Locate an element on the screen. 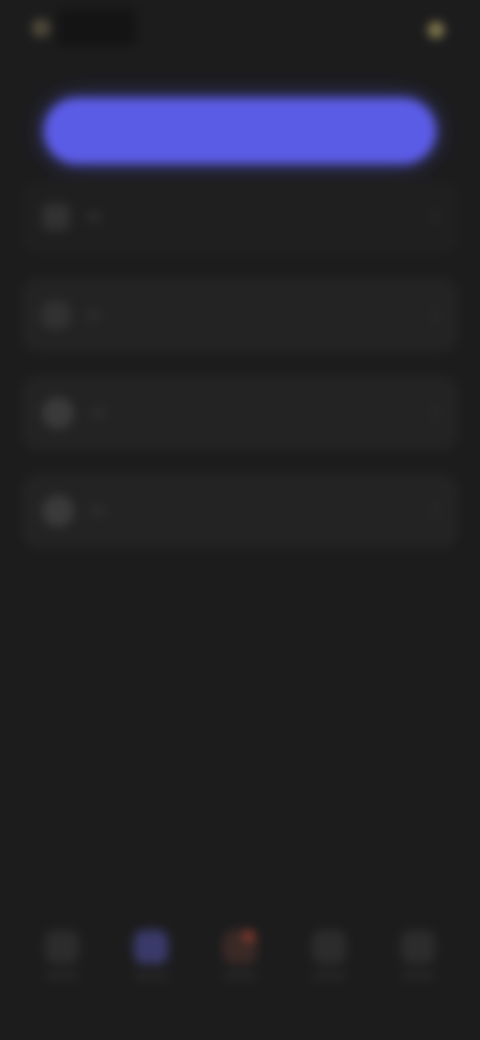 This screenshot has height=1040, width=480. bottom-navigation is located at coordinates (240, 965).